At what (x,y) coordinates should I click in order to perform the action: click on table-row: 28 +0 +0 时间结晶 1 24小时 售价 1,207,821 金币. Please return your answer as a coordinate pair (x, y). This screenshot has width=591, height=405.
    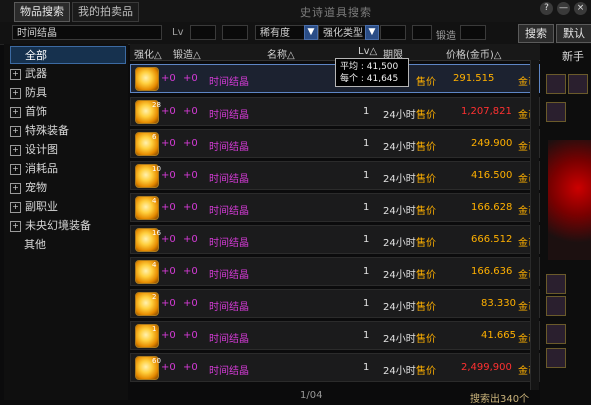
    Looking at the image, I should click on (335, 111).